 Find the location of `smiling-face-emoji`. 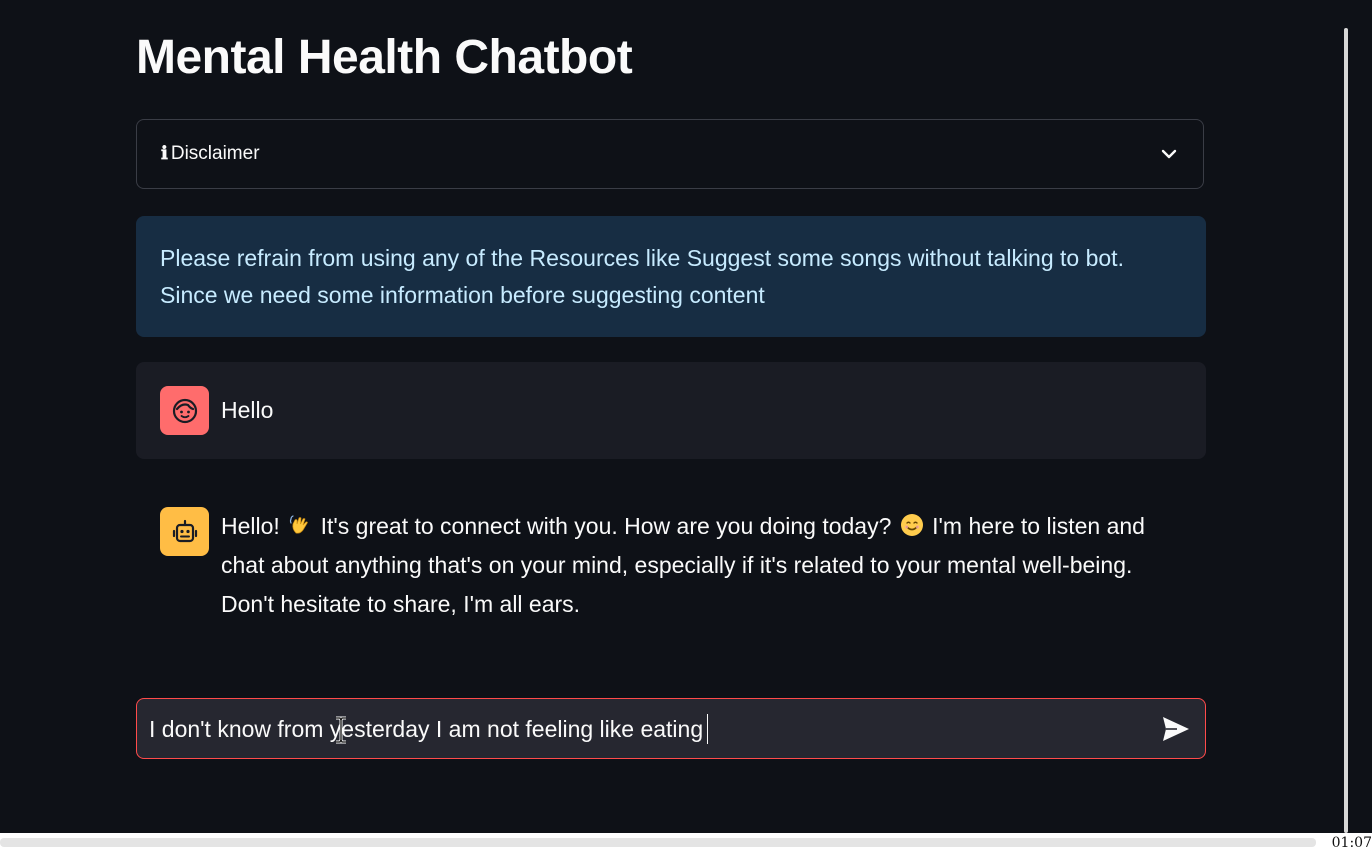

smiling-face-emoji is located at coordinates (911, 525).